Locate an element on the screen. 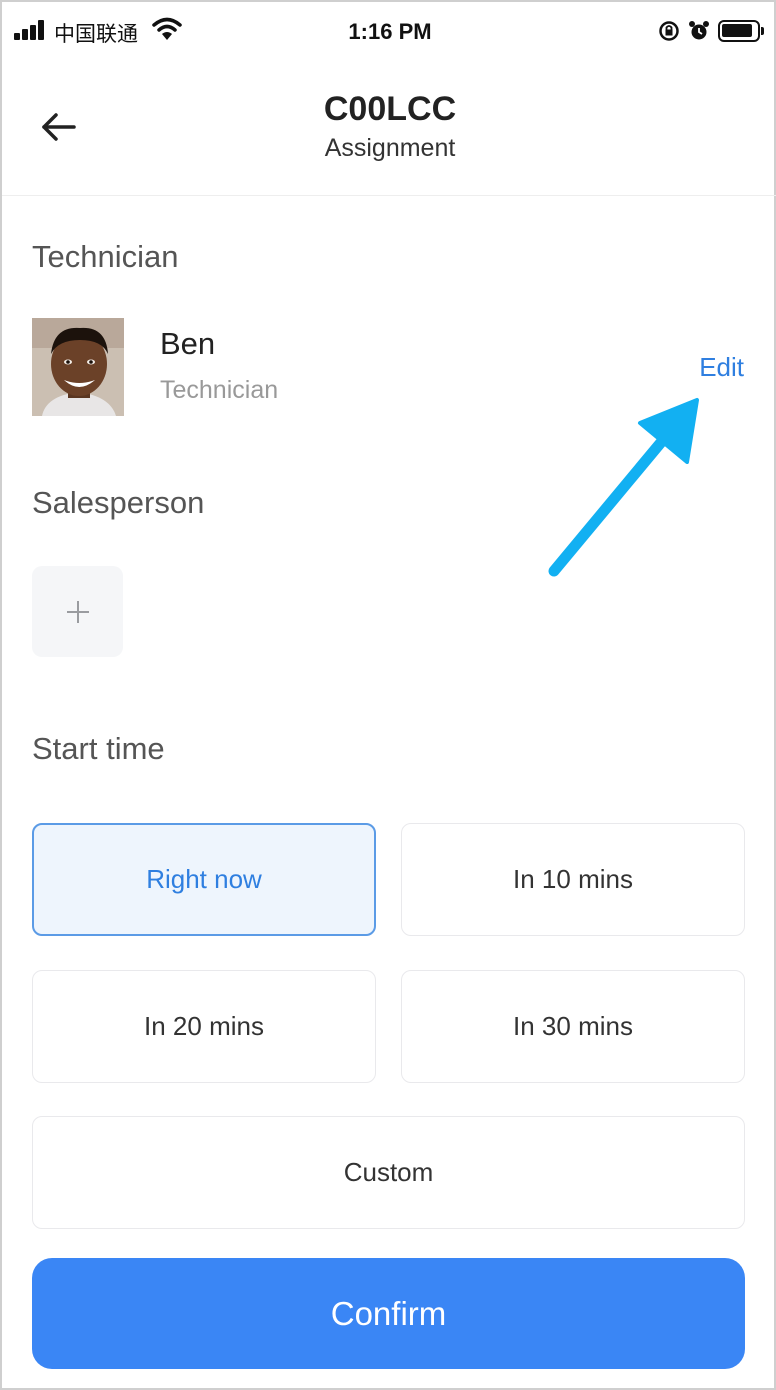  start-time-option-30-mins: In 30 mins is located at coordinates (573, 1026).